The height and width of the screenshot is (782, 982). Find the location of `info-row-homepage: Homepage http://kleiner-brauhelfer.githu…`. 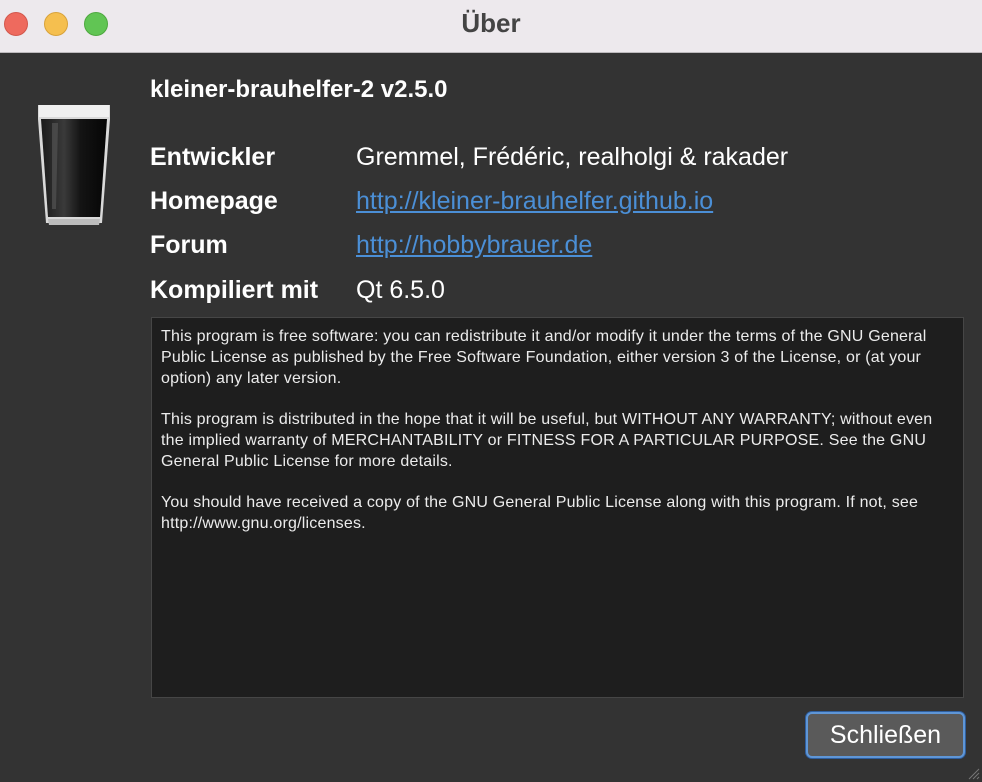

info-row-homepage: Homepage http://kleiner-brauhelfer.githu… is located at coordinates (431, 201).